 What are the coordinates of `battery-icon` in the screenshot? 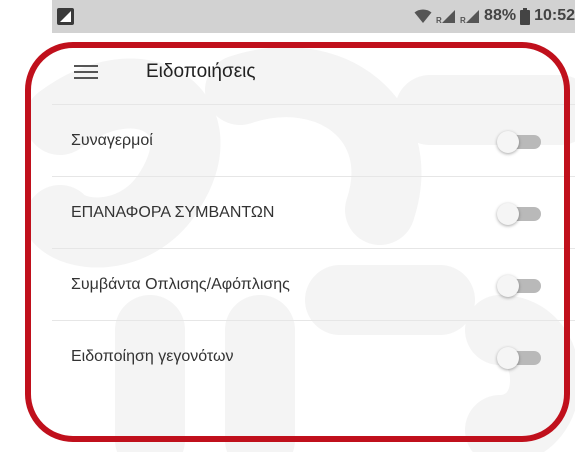 It's located at (525, 16).